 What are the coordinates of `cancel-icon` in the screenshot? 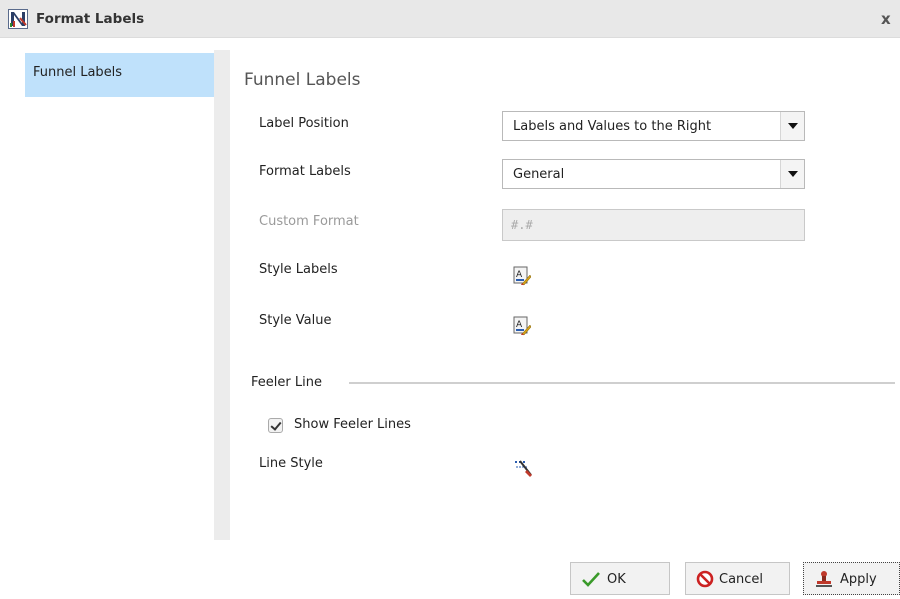 It's located at (706, 579).